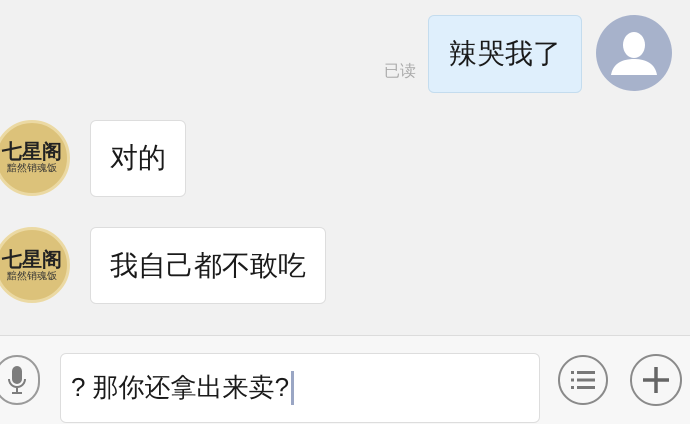  What do you see at coordinates (17, 380) in the screenshot?
I see `microphone-icon` at bounding box center [17, 380].